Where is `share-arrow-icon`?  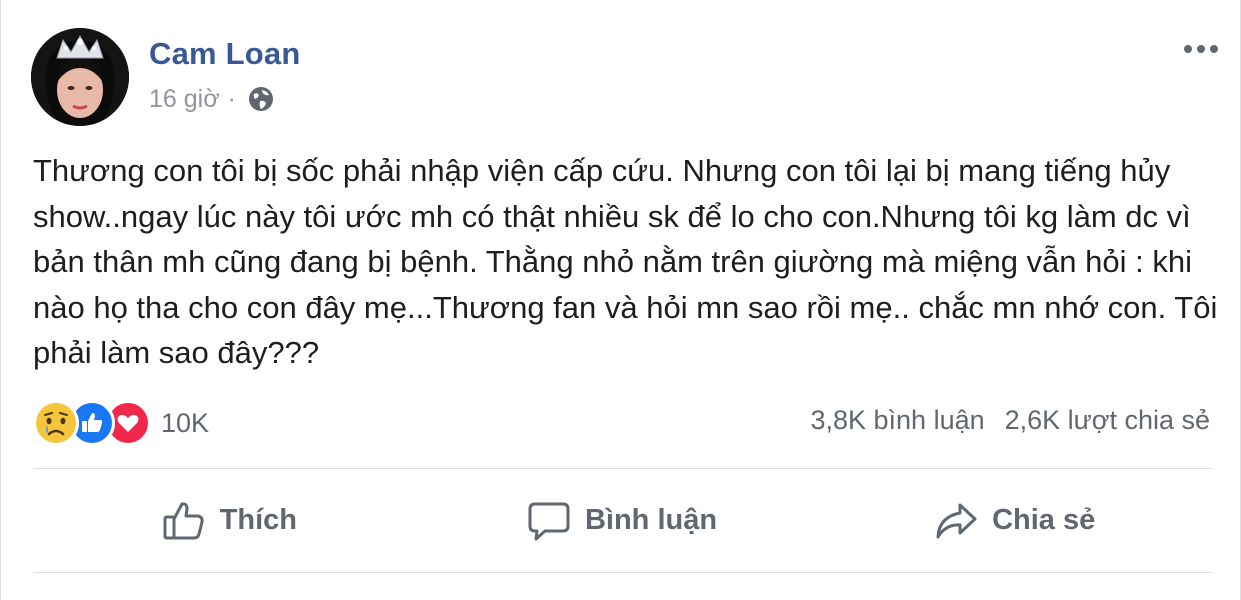 share-arrow-icon is located at coordinates (956, 520).